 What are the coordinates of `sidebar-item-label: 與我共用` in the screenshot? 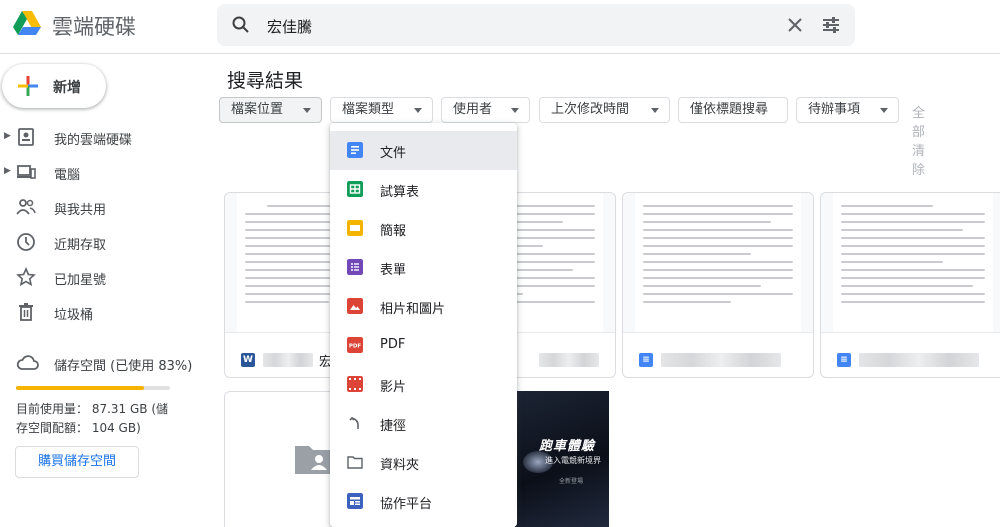 It's located at (80, 210).